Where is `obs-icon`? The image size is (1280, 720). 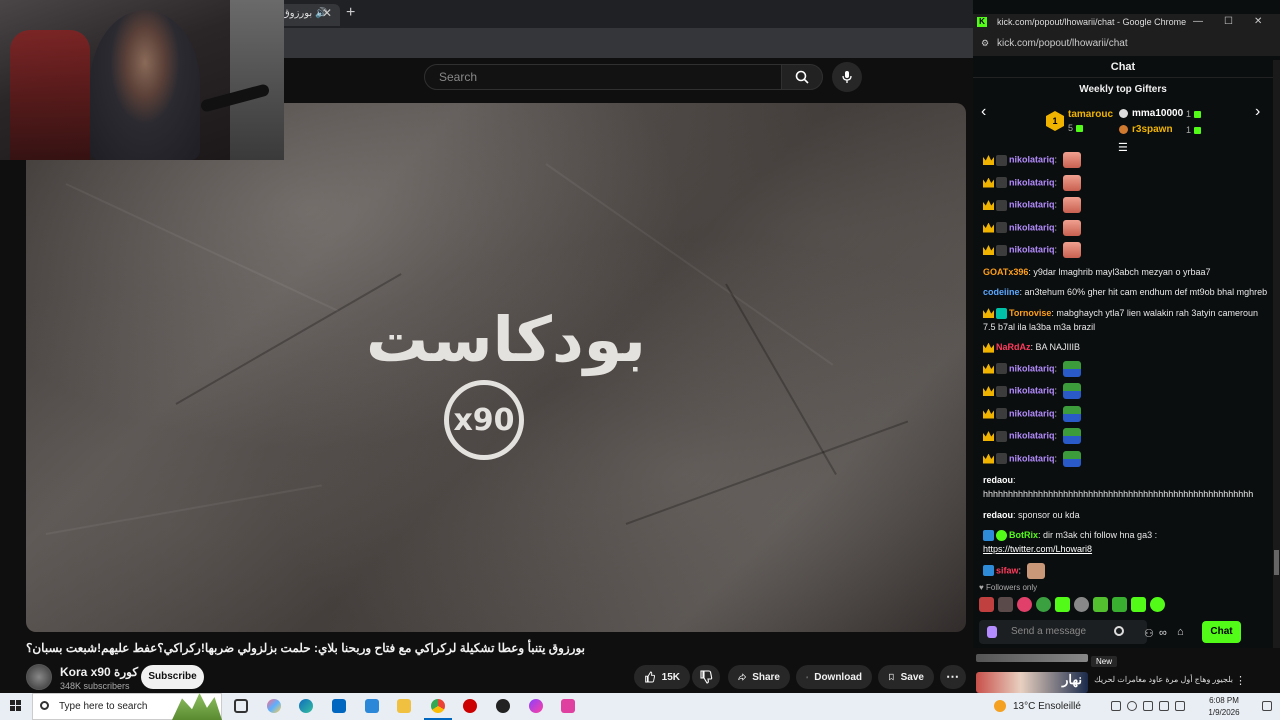
obs-icon is located at coordinates (503, 706).